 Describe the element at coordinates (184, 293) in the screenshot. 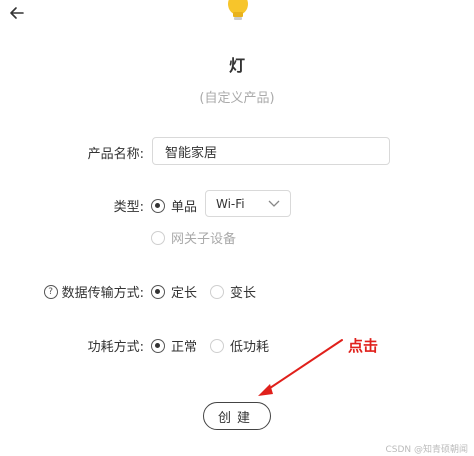

I see `transfer-option-label: 定长` at that location.